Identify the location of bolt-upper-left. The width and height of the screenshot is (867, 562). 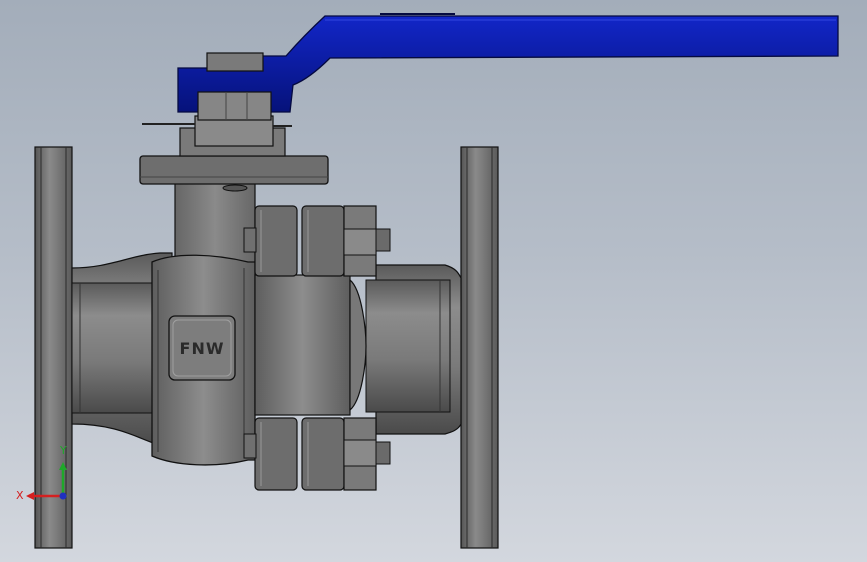
(276, 241).